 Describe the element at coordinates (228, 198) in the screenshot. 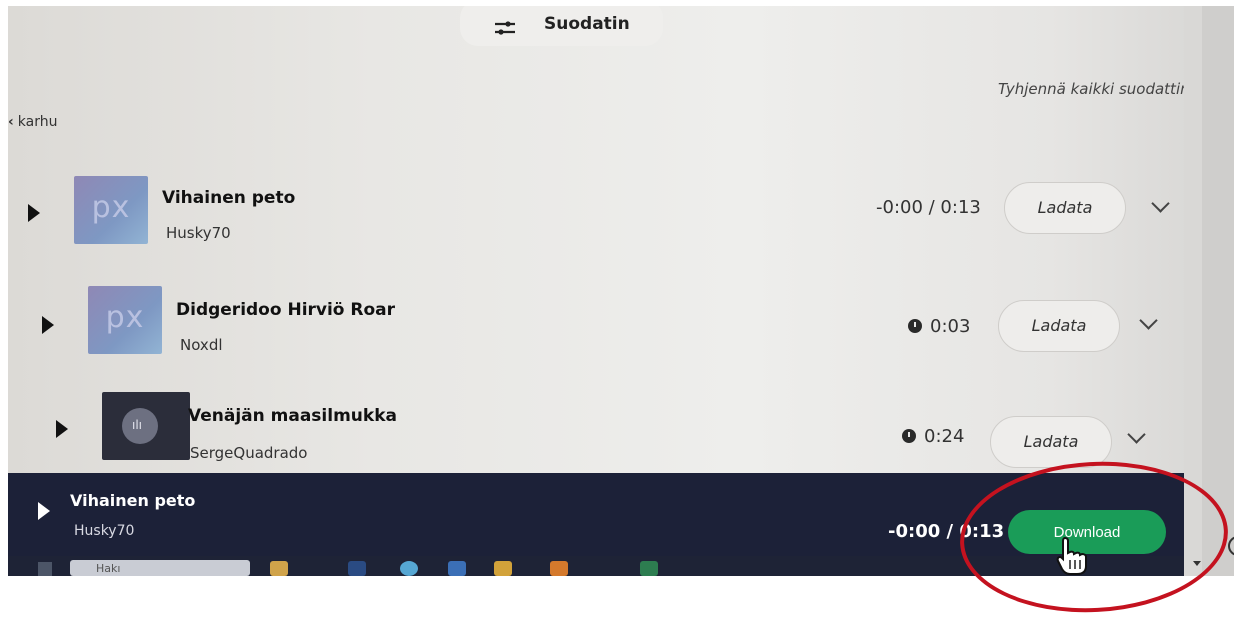

I see `track-title: Vihainen peto` at that location.